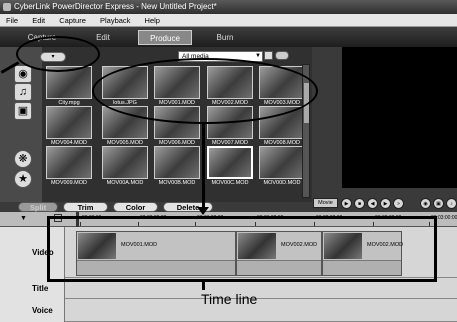 The width and height of the screenshot is (457, 322). Describe the element at coordinates (228, 20) in the screenshot. I see `menu-bar: File Edit Capture Playback Help` at that location.